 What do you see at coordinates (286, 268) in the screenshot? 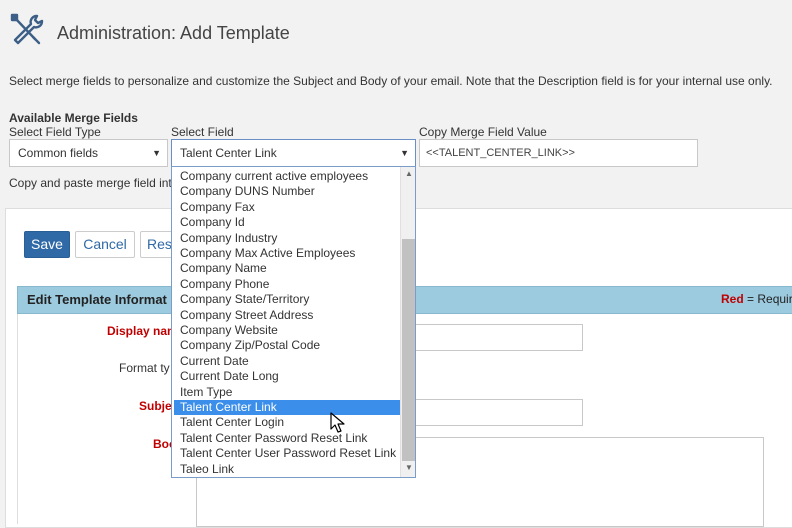
I see `dropdown-option: Company Name` at bounding box center [286, 268].